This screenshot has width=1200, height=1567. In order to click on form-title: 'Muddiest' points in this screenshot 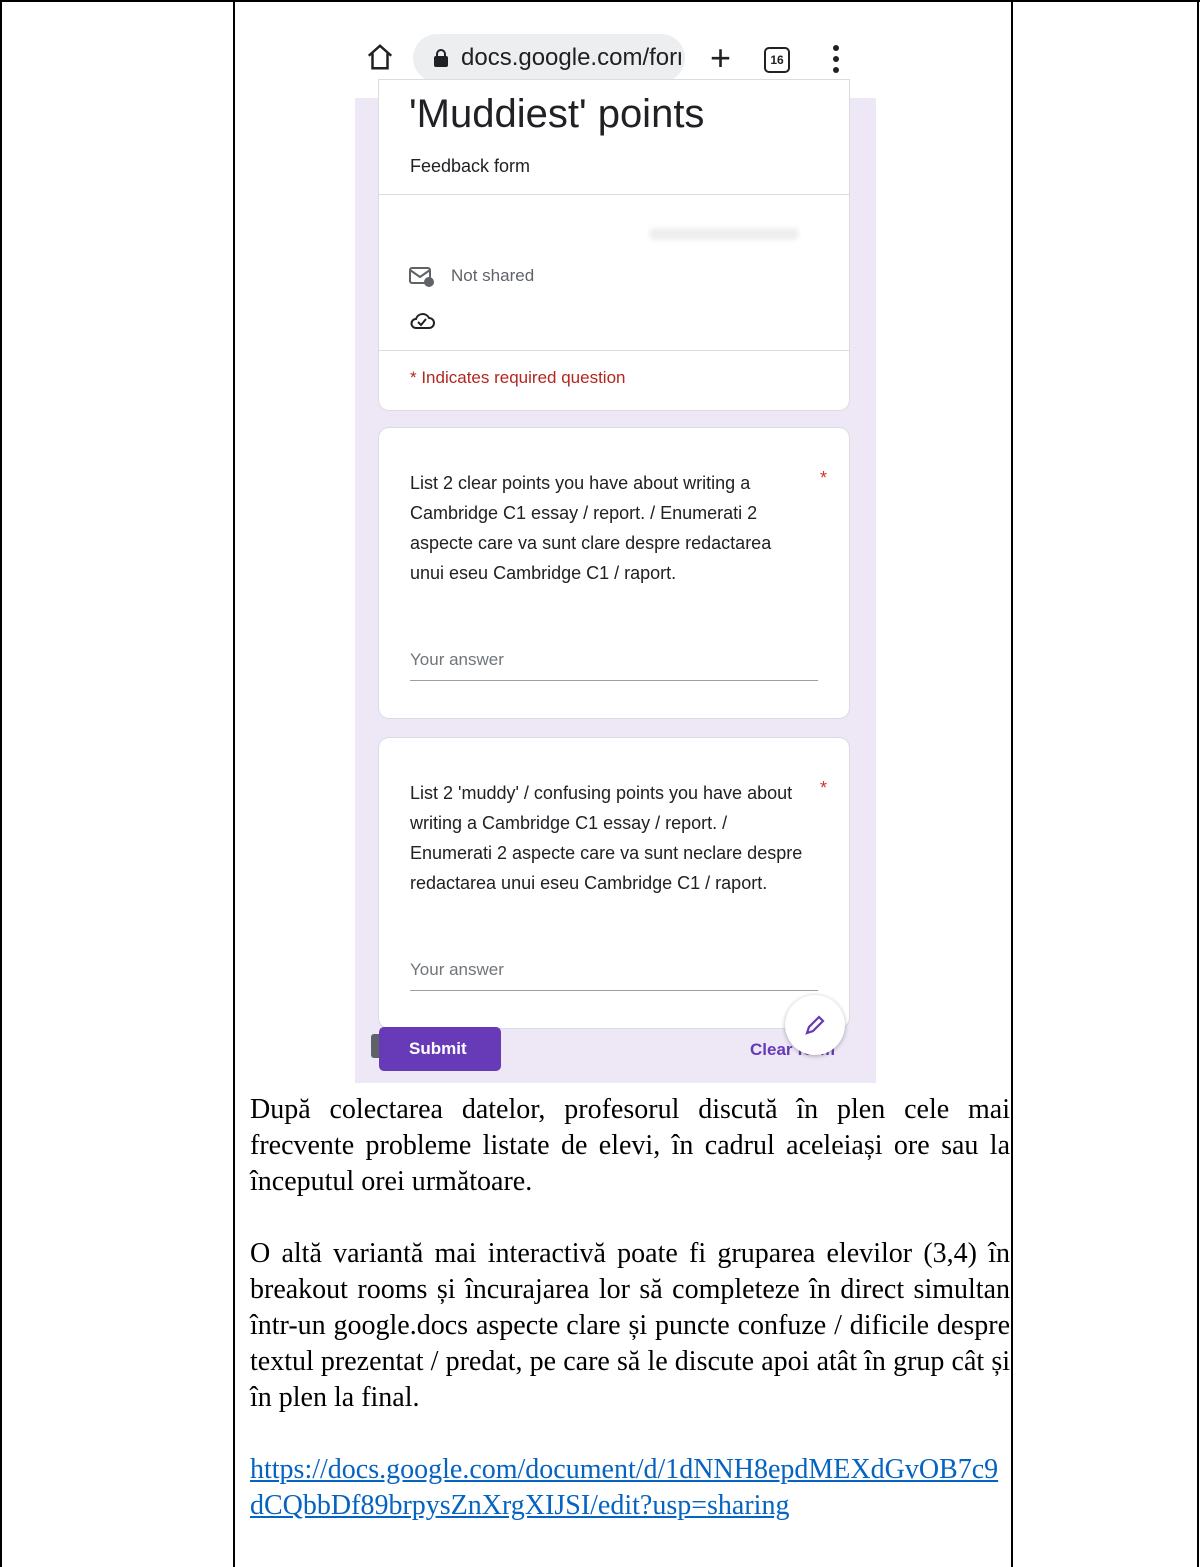, I will do `click(557, 114)`.